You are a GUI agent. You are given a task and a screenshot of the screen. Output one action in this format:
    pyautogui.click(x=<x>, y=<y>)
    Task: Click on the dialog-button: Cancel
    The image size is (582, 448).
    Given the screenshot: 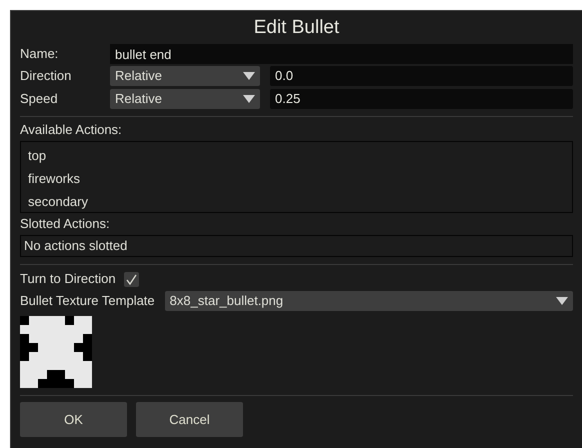 What is the action you would take?
    pyautogui.click(x=189, y=419)
    